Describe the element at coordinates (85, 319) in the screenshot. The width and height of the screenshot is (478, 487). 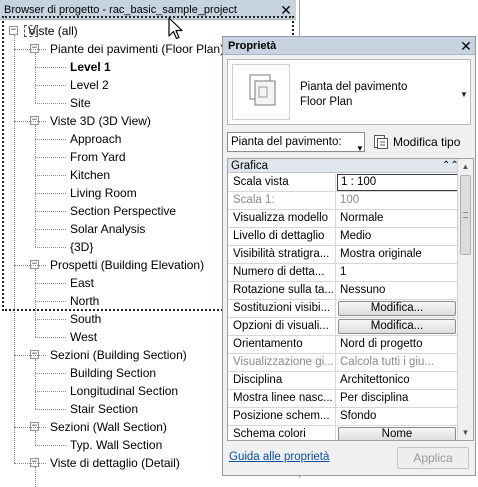
I see `tree-item: South` at that location.